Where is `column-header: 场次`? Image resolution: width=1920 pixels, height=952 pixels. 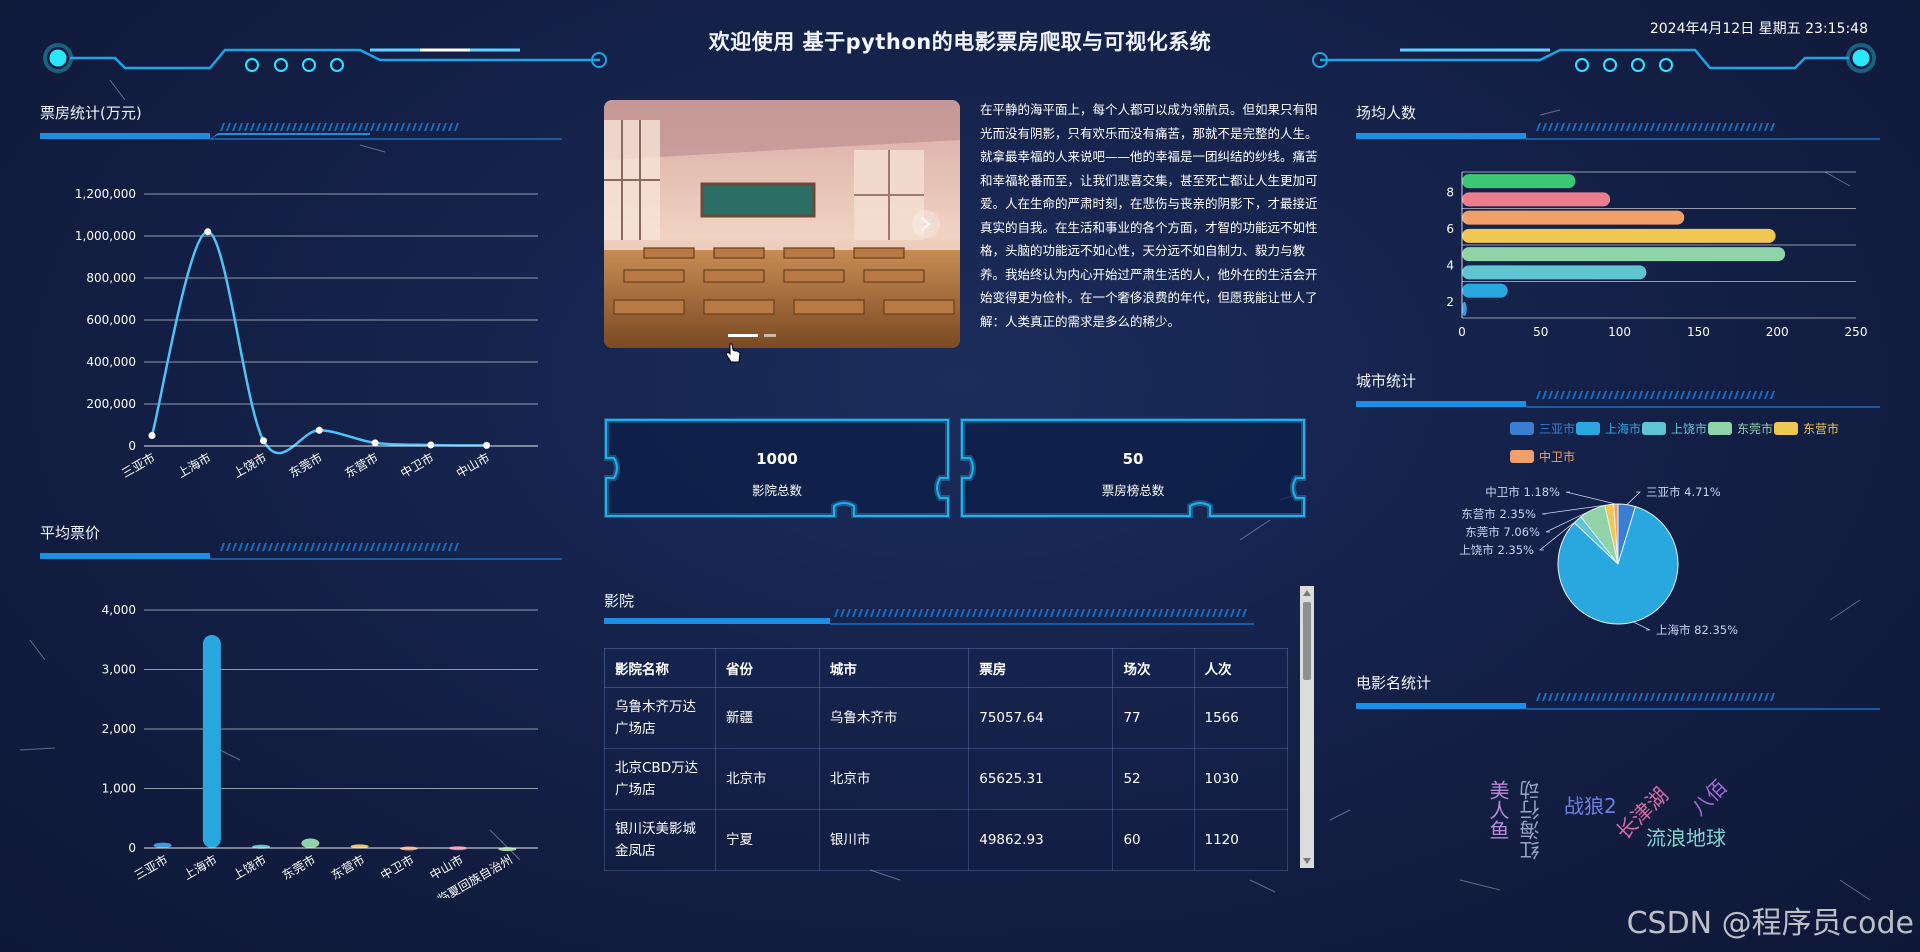
column-header: 场次 is located at coordinates (1153, 668).